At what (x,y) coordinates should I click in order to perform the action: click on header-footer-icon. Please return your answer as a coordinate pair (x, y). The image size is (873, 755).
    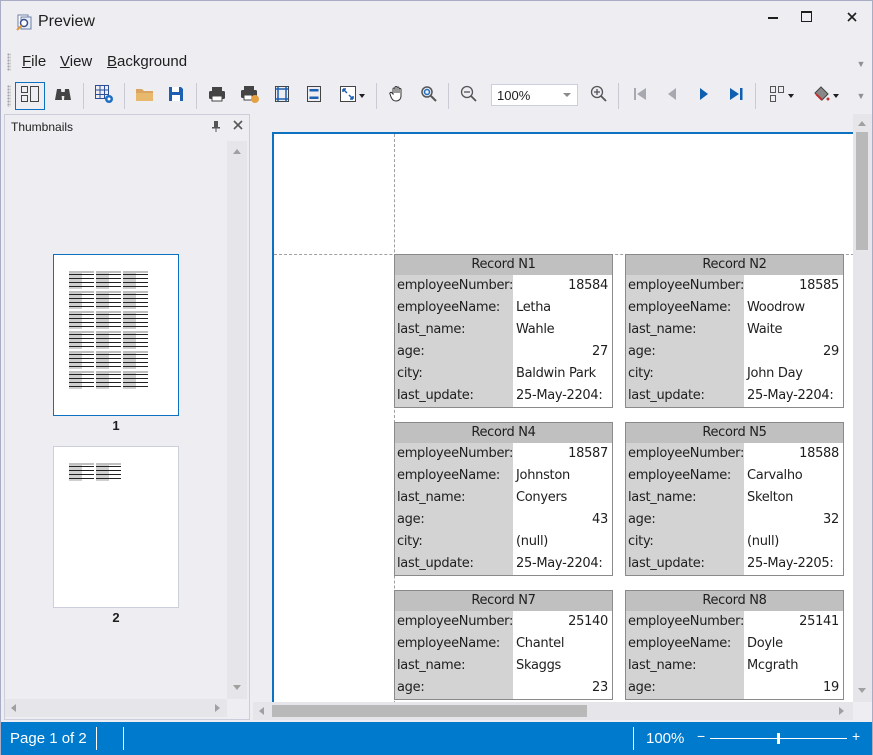
    Looking at the image, I should click on (314, 96).